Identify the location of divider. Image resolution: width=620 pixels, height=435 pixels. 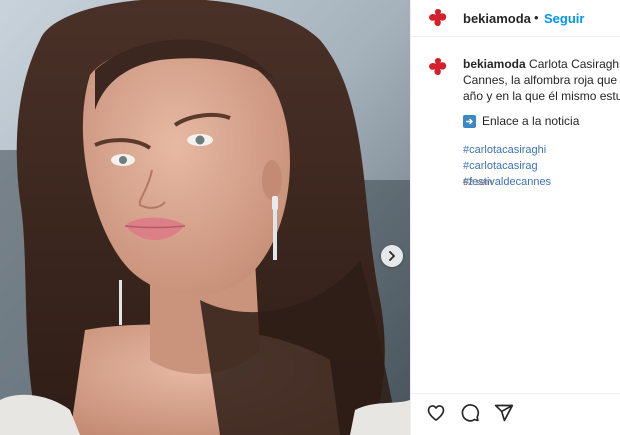
(515, 393).